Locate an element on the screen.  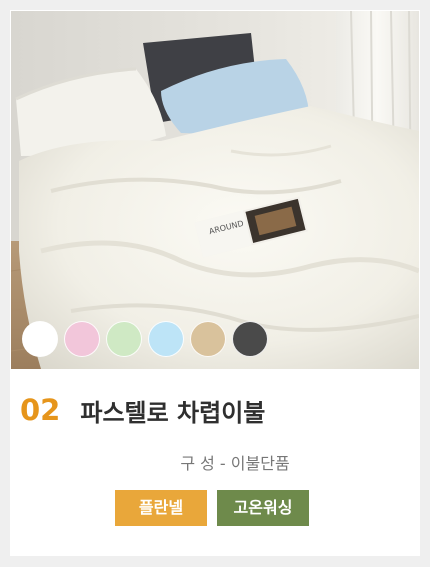
swatch-charcoal is located at coordinates (250, 339).